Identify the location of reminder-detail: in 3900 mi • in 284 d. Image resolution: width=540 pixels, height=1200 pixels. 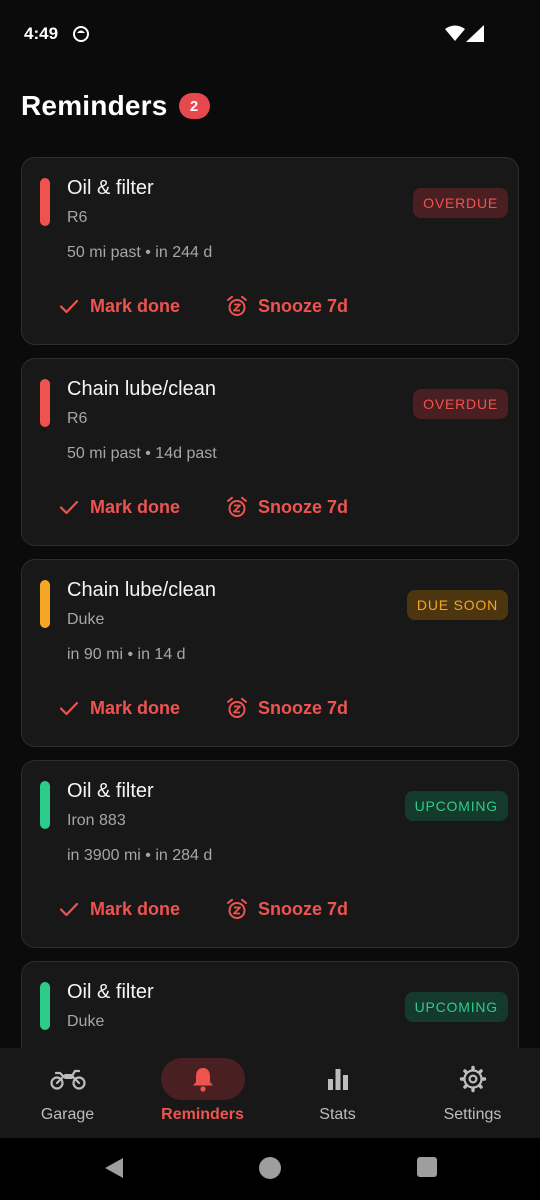
(140, 855).